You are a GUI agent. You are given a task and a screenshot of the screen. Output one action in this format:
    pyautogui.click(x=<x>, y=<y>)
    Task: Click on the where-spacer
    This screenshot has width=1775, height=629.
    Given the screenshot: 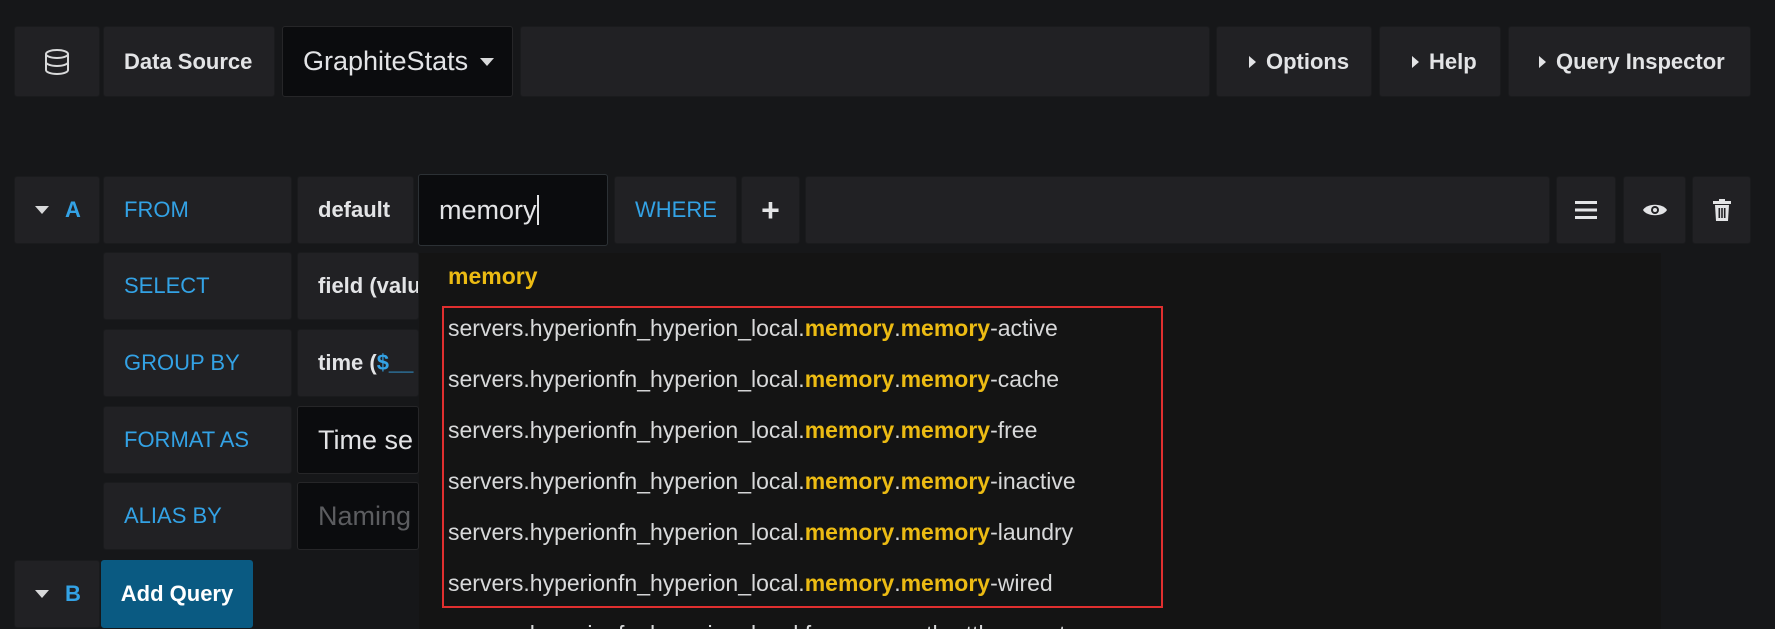 What is the action you would take?
    pyautogui.click(x=1177, y=210)
    